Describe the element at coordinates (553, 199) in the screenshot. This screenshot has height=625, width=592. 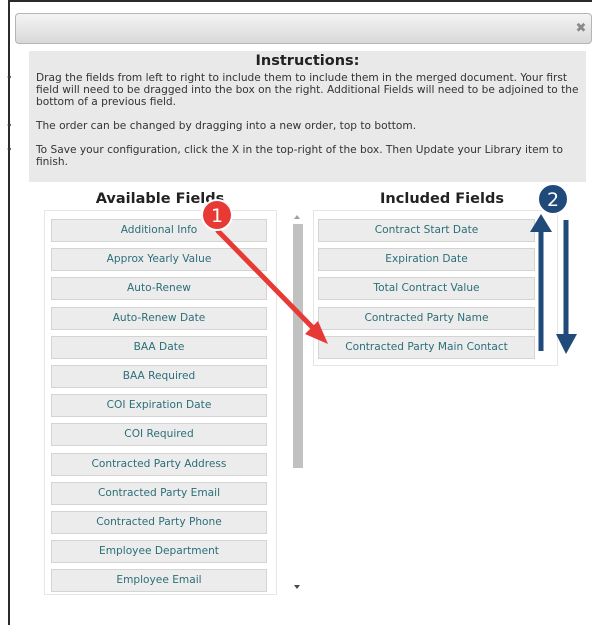
I see `step-marker-2: 2` at that location.